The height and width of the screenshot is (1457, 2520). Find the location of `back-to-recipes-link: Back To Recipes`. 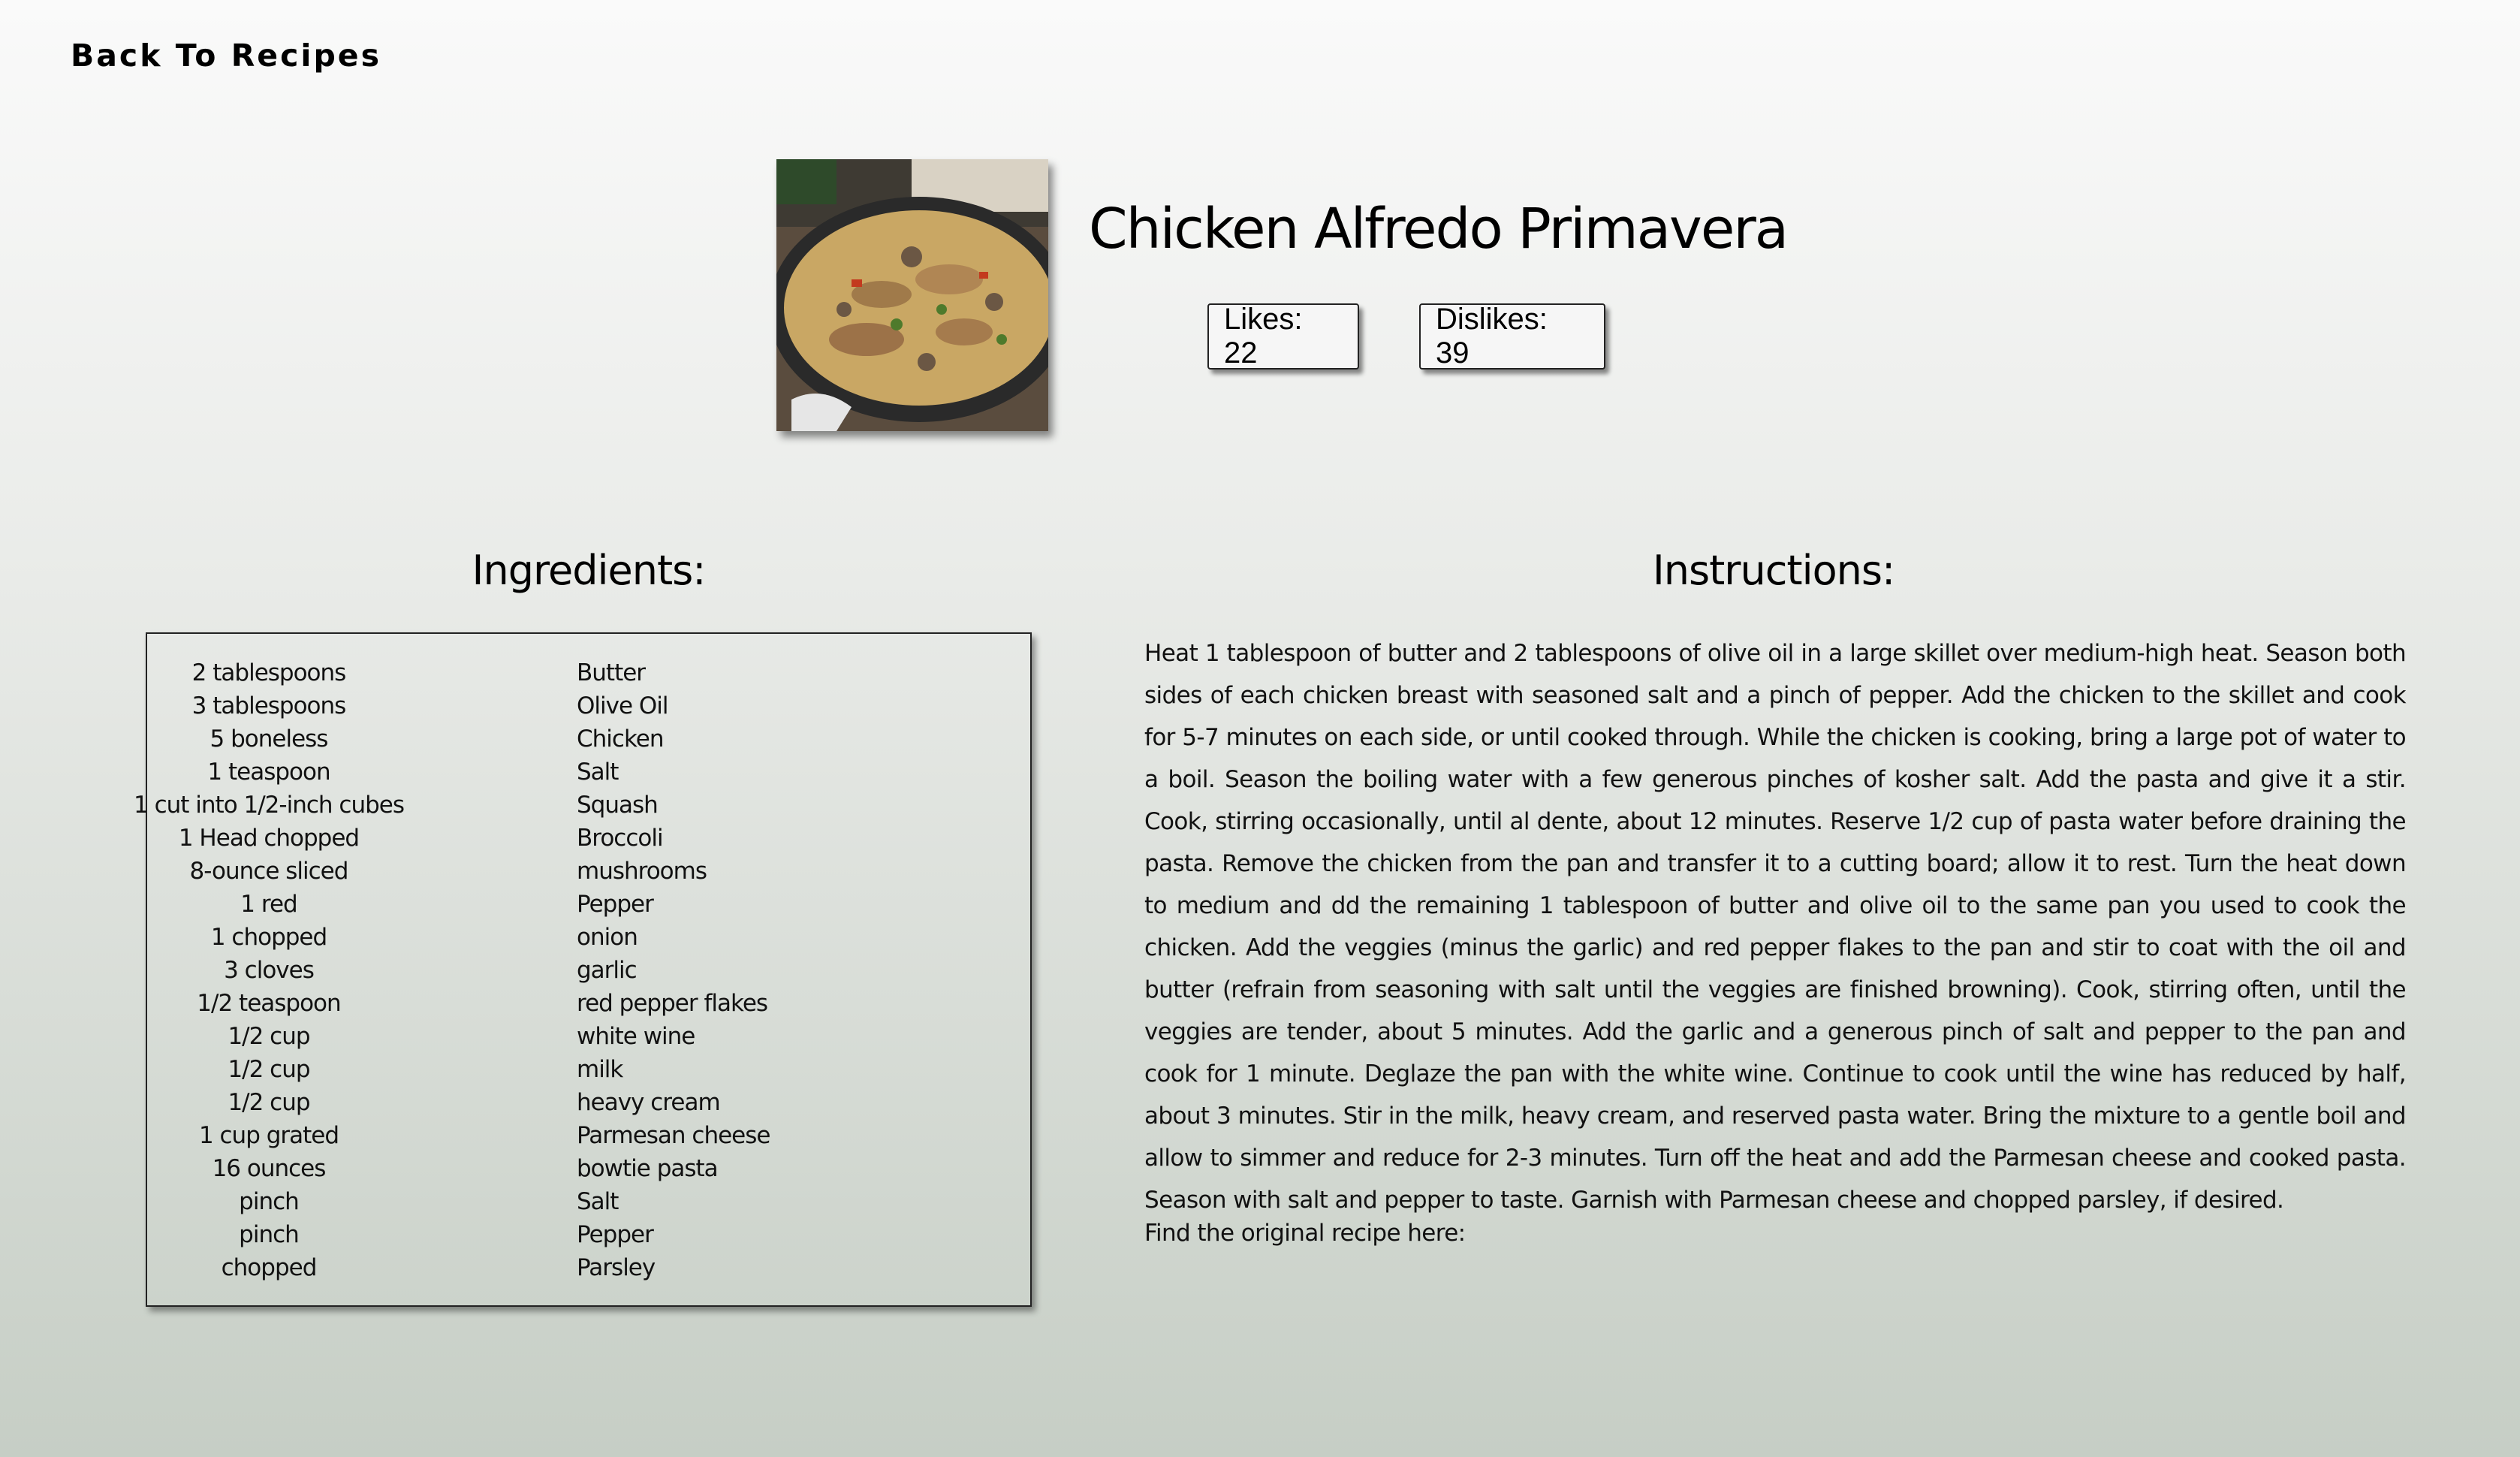

back-to-recipes-link: Back To Recipes is located at coordinates (226, 56).